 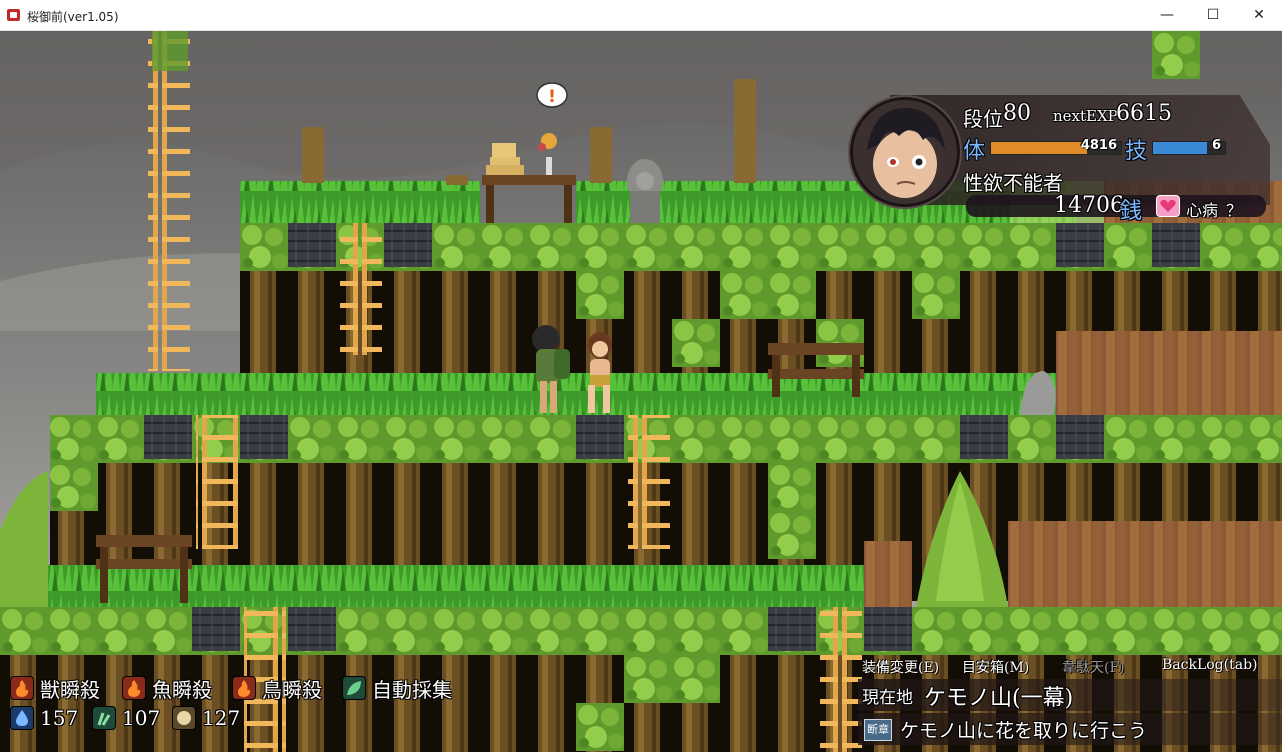 What do you see at coordinates (1136, 151) in the screenshot?
I see `sp-label: 技` at bounding box center [1136, 151].